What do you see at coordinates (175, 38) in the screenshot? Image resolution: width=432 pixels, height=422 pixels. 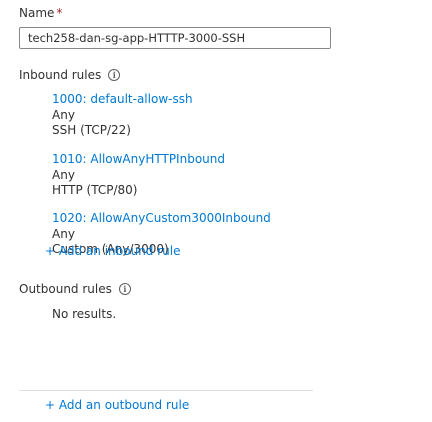 I see `name-input` at bounding box center [175, 38].